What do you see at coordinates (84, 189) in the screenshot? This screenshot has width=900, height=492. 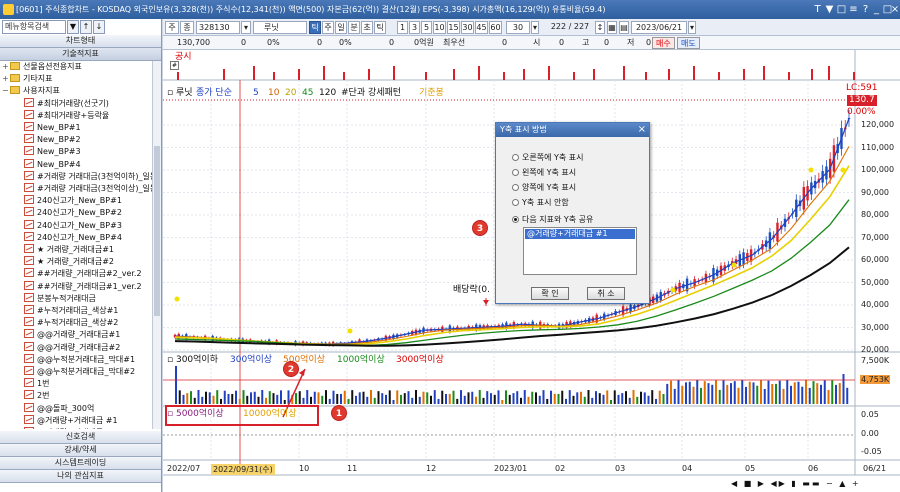 I see `tree-item: #거래량 거래대금(3천억이상)_일봉` at bounding box center [84, 189].